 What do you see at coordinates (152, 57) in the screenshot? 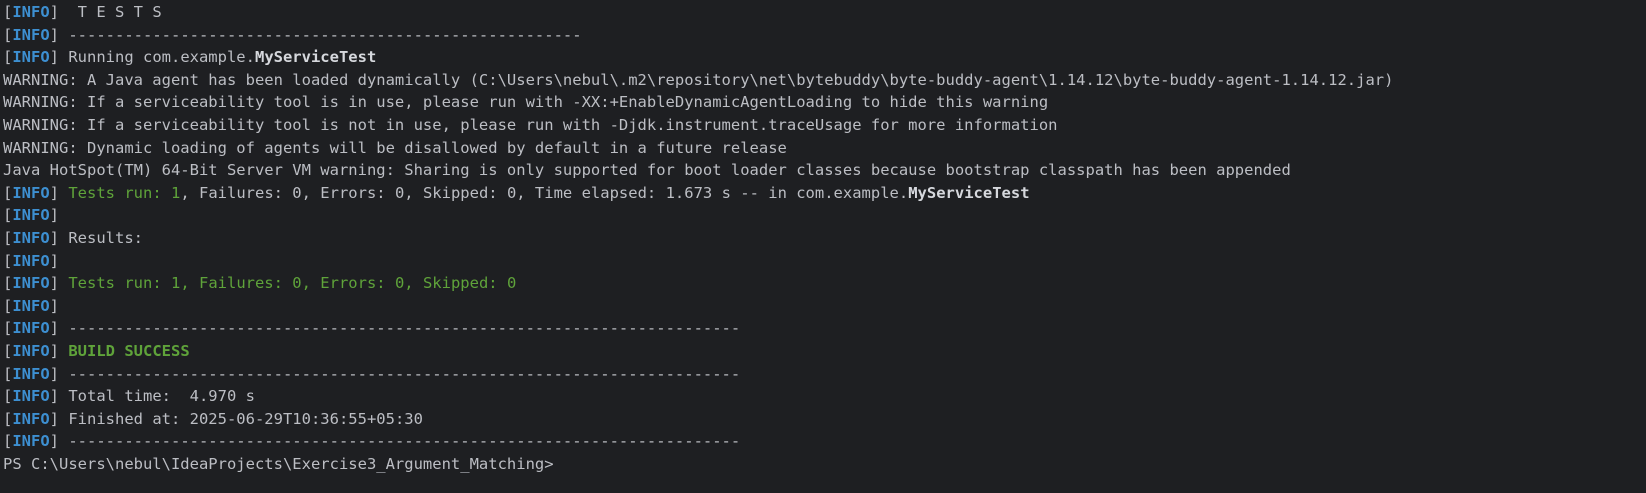
I see `line-segment: ] Running com.example.` at bounding box center [152, 57].